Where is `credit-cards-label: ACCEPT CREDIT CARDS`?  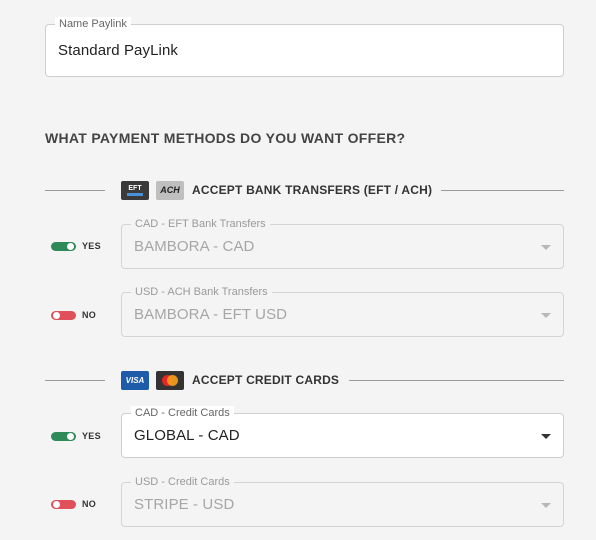 credit-cards-label: ACCEPT CREDIT CARDS is located at coordinates (266, 380).